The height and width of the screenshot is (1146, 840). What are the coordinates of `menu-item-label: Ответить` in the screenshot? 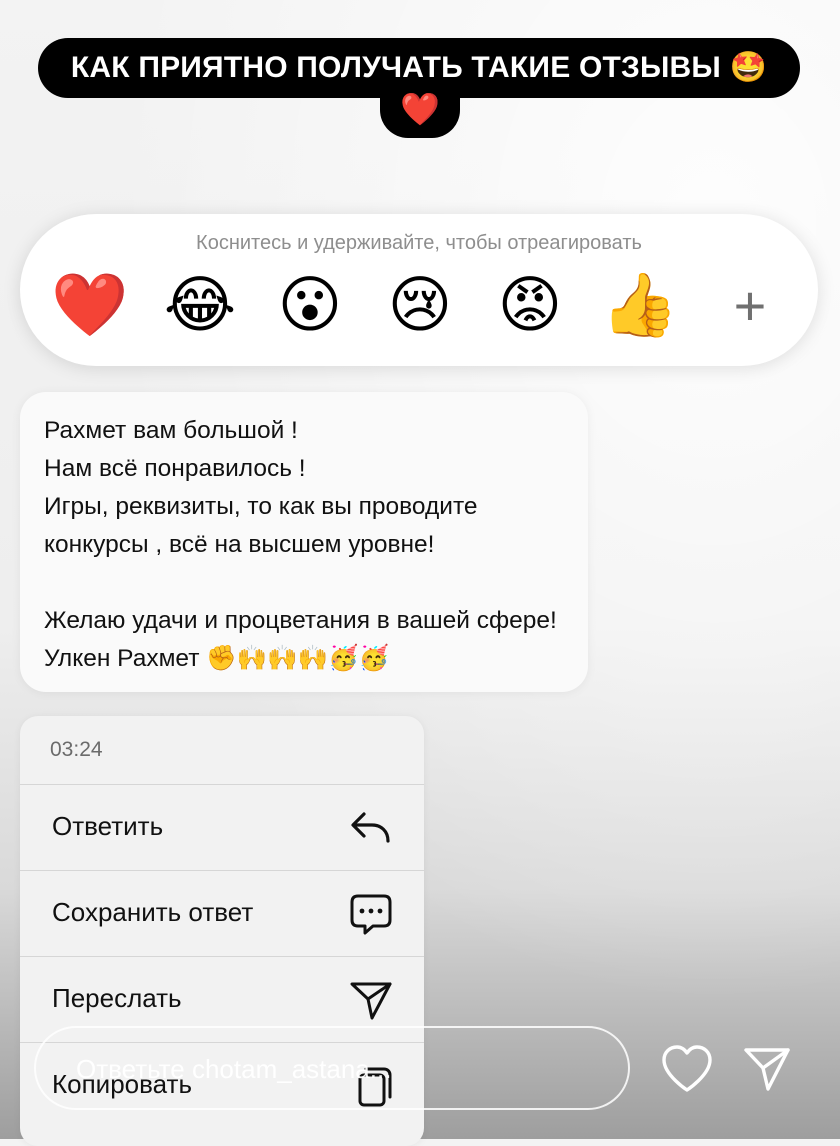 It's located at (108, 826).